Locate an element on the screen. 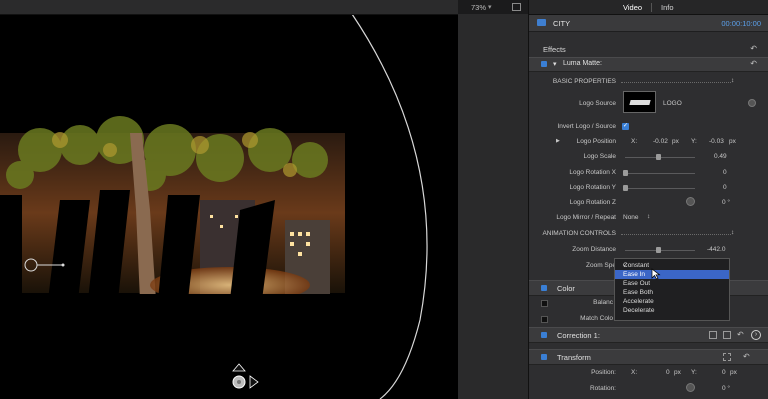 This screenshot has height=399, width=768. transform-title: Transform is located at coordinates (574, 357).